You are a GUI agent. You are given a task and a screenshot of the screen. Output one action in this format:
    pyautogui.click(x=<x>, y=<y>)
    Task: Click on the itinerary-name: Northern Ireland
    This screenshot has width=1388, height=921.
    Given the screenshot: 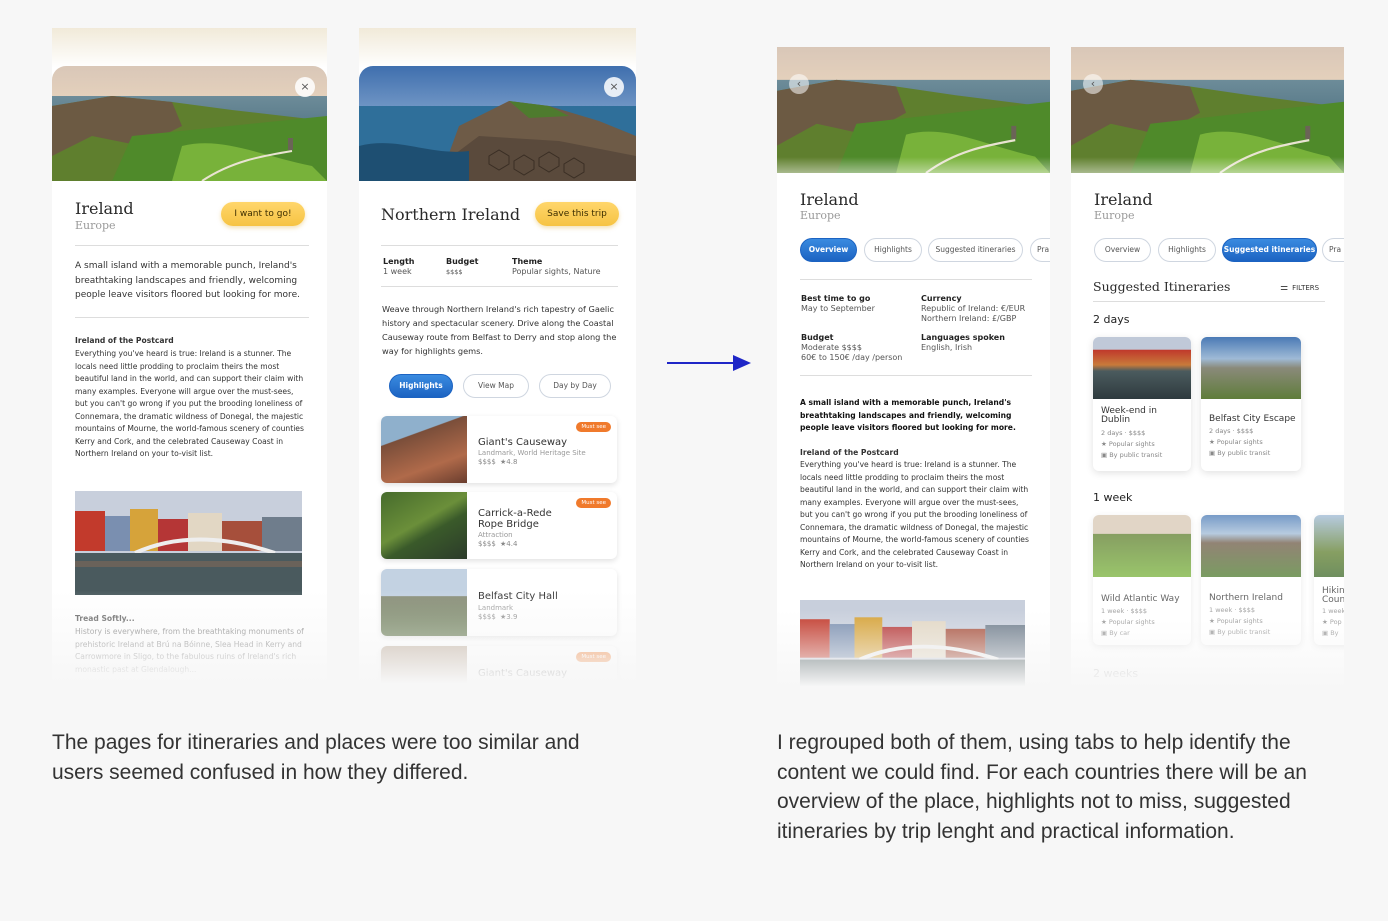 What is the action you would take?
    pyautogui.click(x=1246, y=598)
    